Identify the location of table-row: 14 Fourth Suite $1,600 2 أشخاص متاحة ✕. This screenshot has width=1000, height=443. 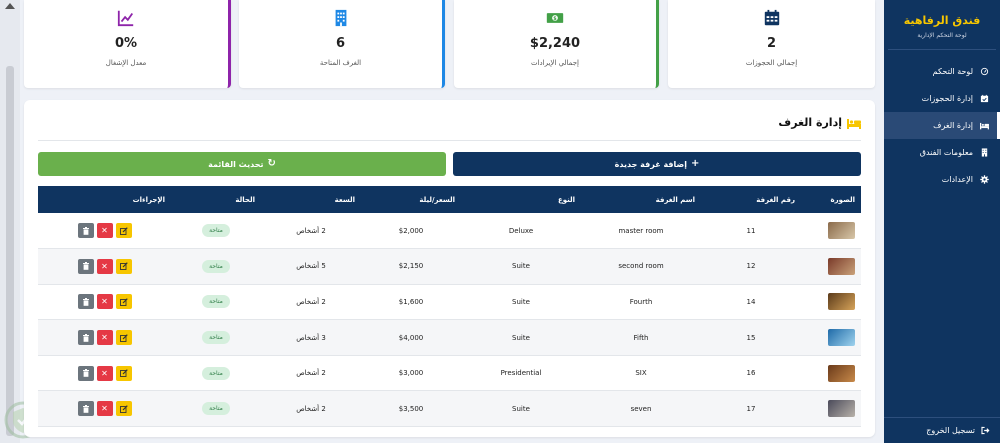
(449, 302).